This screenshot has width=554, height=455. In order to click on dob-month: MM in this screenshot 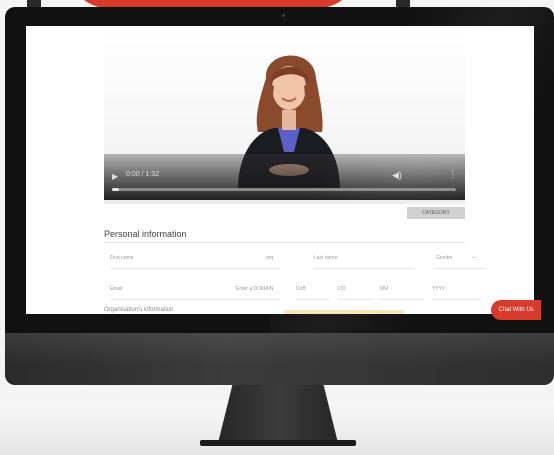, I will do `click(384, 289)`.